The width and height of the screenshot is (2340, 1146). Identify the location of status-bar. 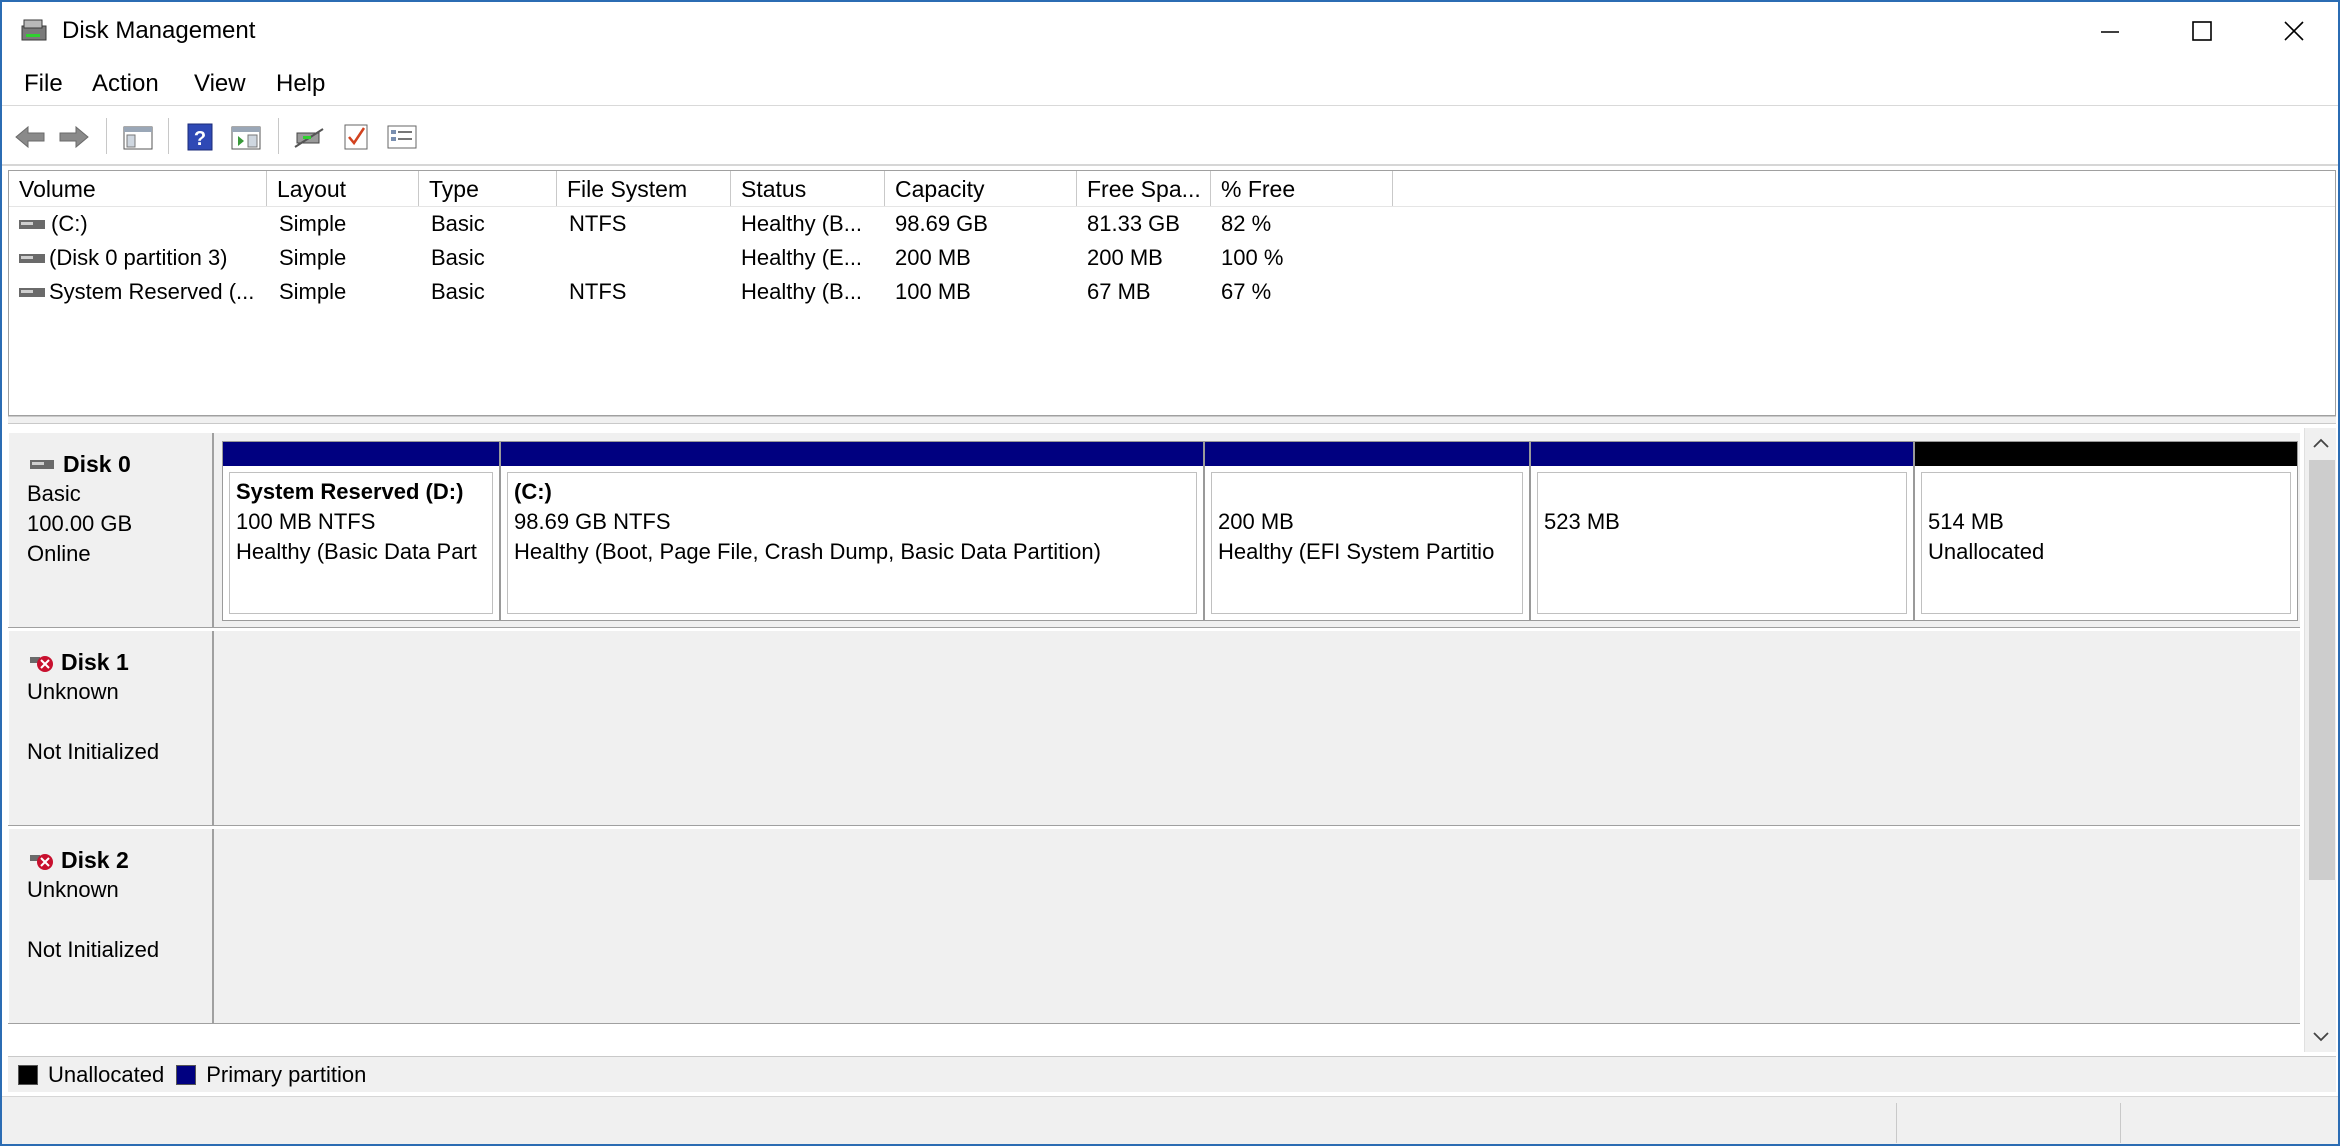
(1170, 1120).